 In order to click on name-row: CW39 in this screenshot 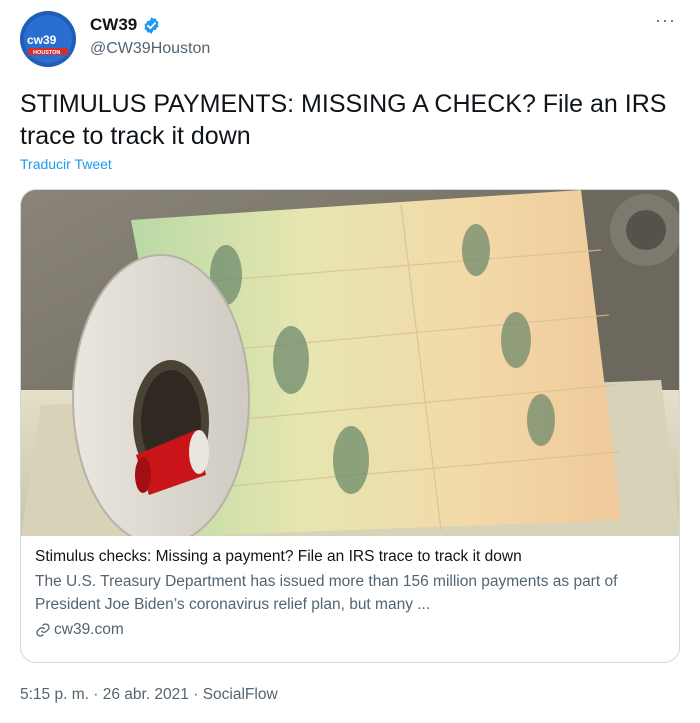, I will do `click(125, 25)`.